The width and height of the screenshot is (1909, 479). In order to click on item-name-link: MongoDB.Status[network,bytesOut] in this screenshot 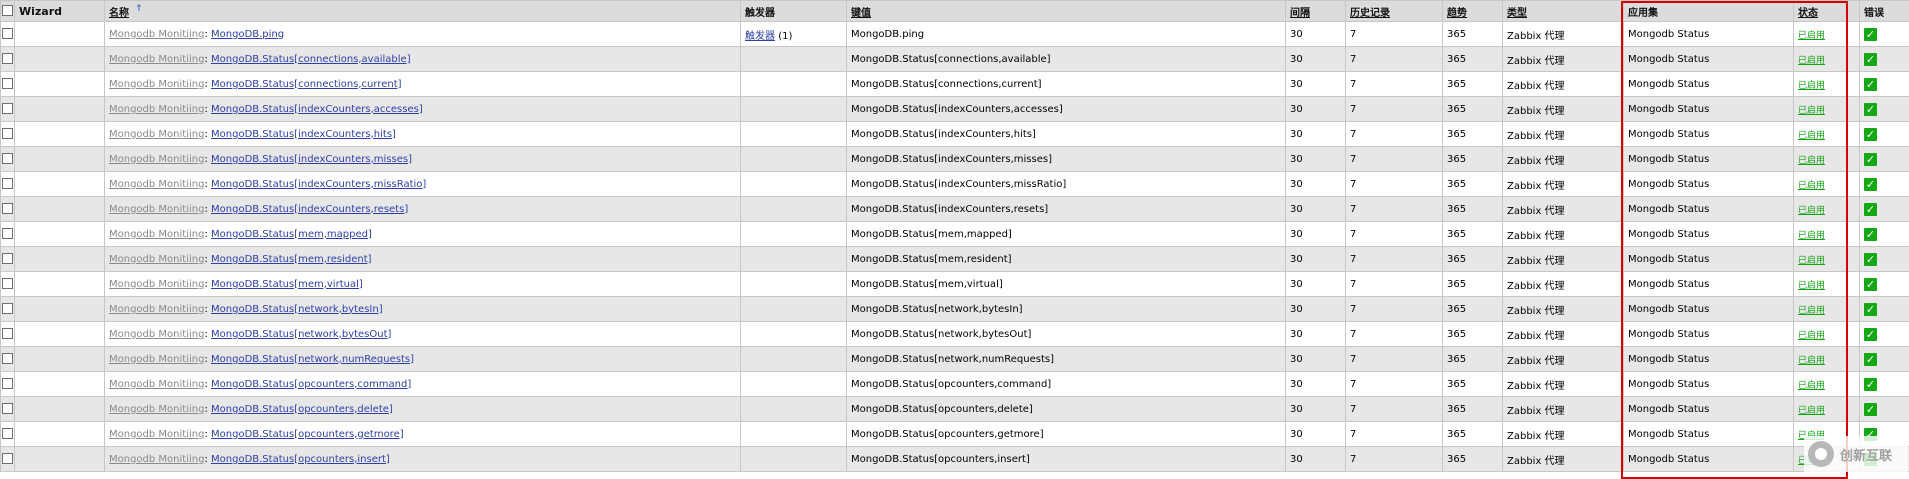, I will do `click(301, 334)`.